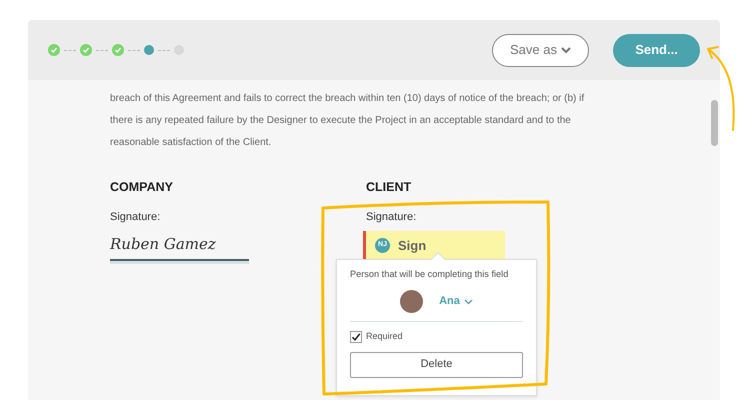  Describe the element at coordinates (384, 337) in the screenshot. I see `required-label: Required` at that location.